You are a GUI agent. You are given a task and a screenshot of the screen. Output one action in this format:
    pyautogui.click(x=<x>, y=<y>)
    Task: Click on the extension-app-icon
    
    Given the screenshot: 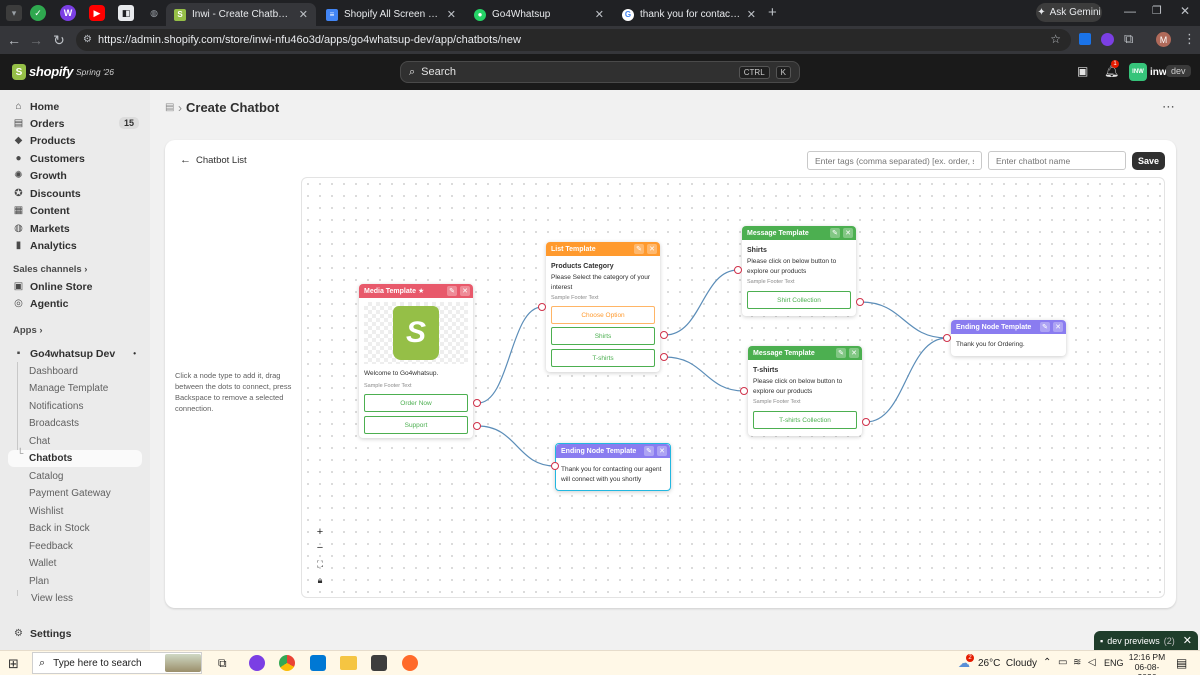 What is the action you would take?
    pyautogui.click(x=1107, y=39)
    